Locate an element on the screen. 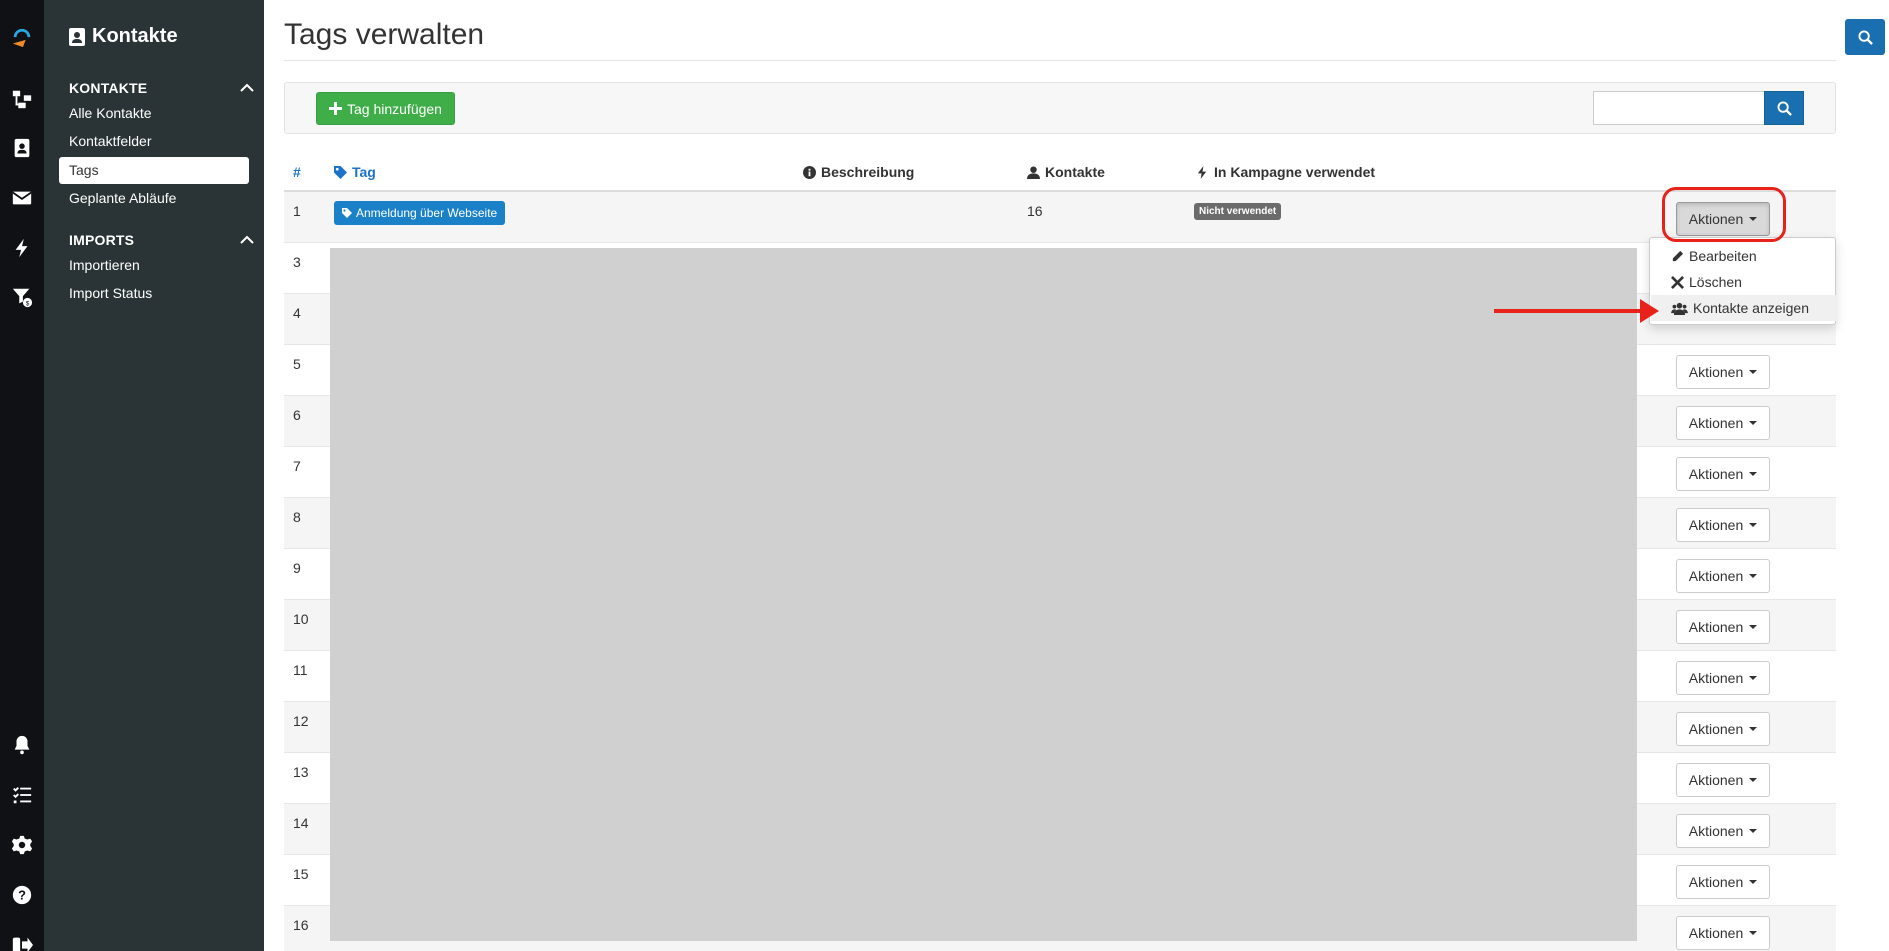 The height and width of the screenshot is (951, 1889). app-logo-icon is located at coordinates (22, 38).